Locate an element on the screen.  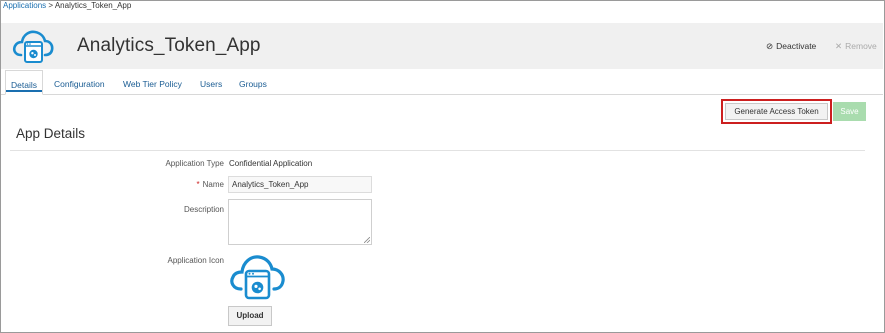
tab-details: Details is located at coordinates (24, 82).